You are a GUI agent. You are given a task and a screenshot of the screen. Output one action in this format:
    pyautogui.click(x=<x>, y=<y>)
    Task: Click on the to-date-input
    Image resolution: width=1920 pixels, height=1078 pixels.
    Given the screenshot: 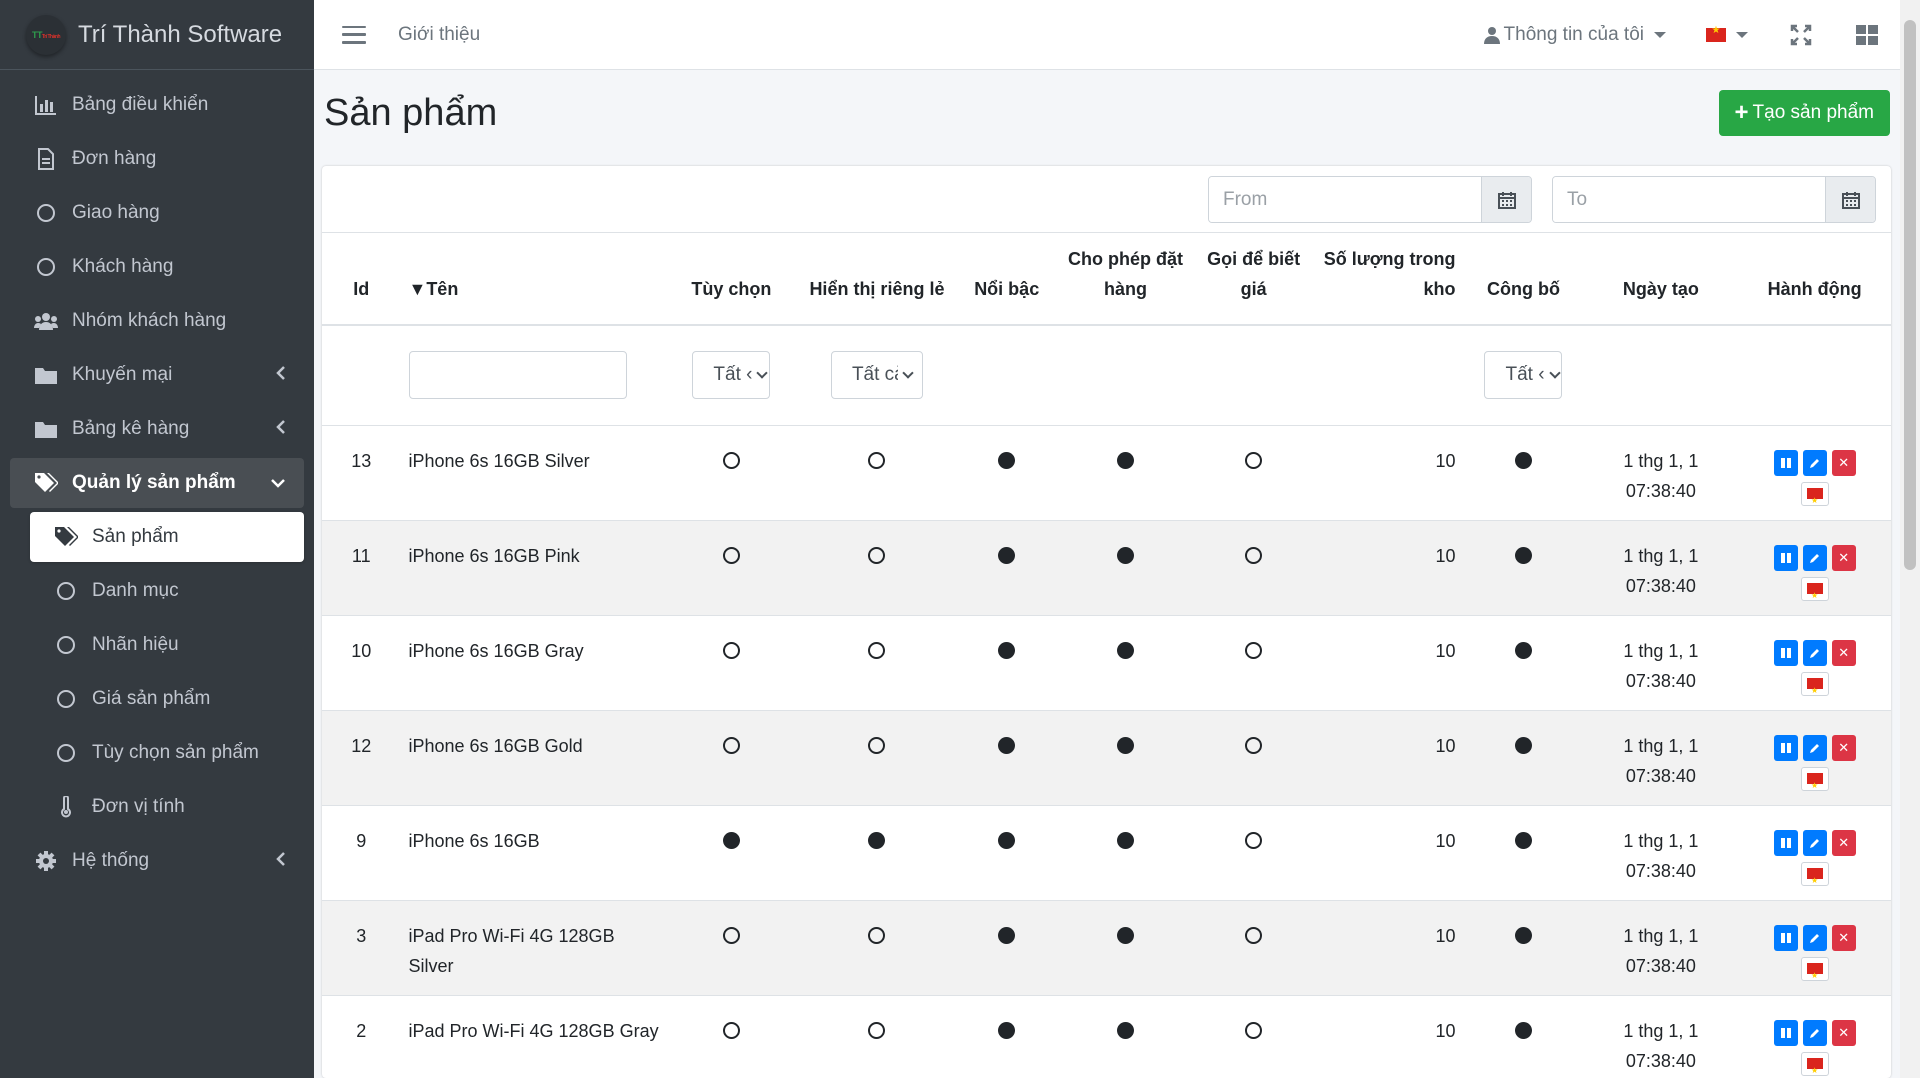 What is the action you would take?
    pyautogui.click(x=1689, y=199)
    